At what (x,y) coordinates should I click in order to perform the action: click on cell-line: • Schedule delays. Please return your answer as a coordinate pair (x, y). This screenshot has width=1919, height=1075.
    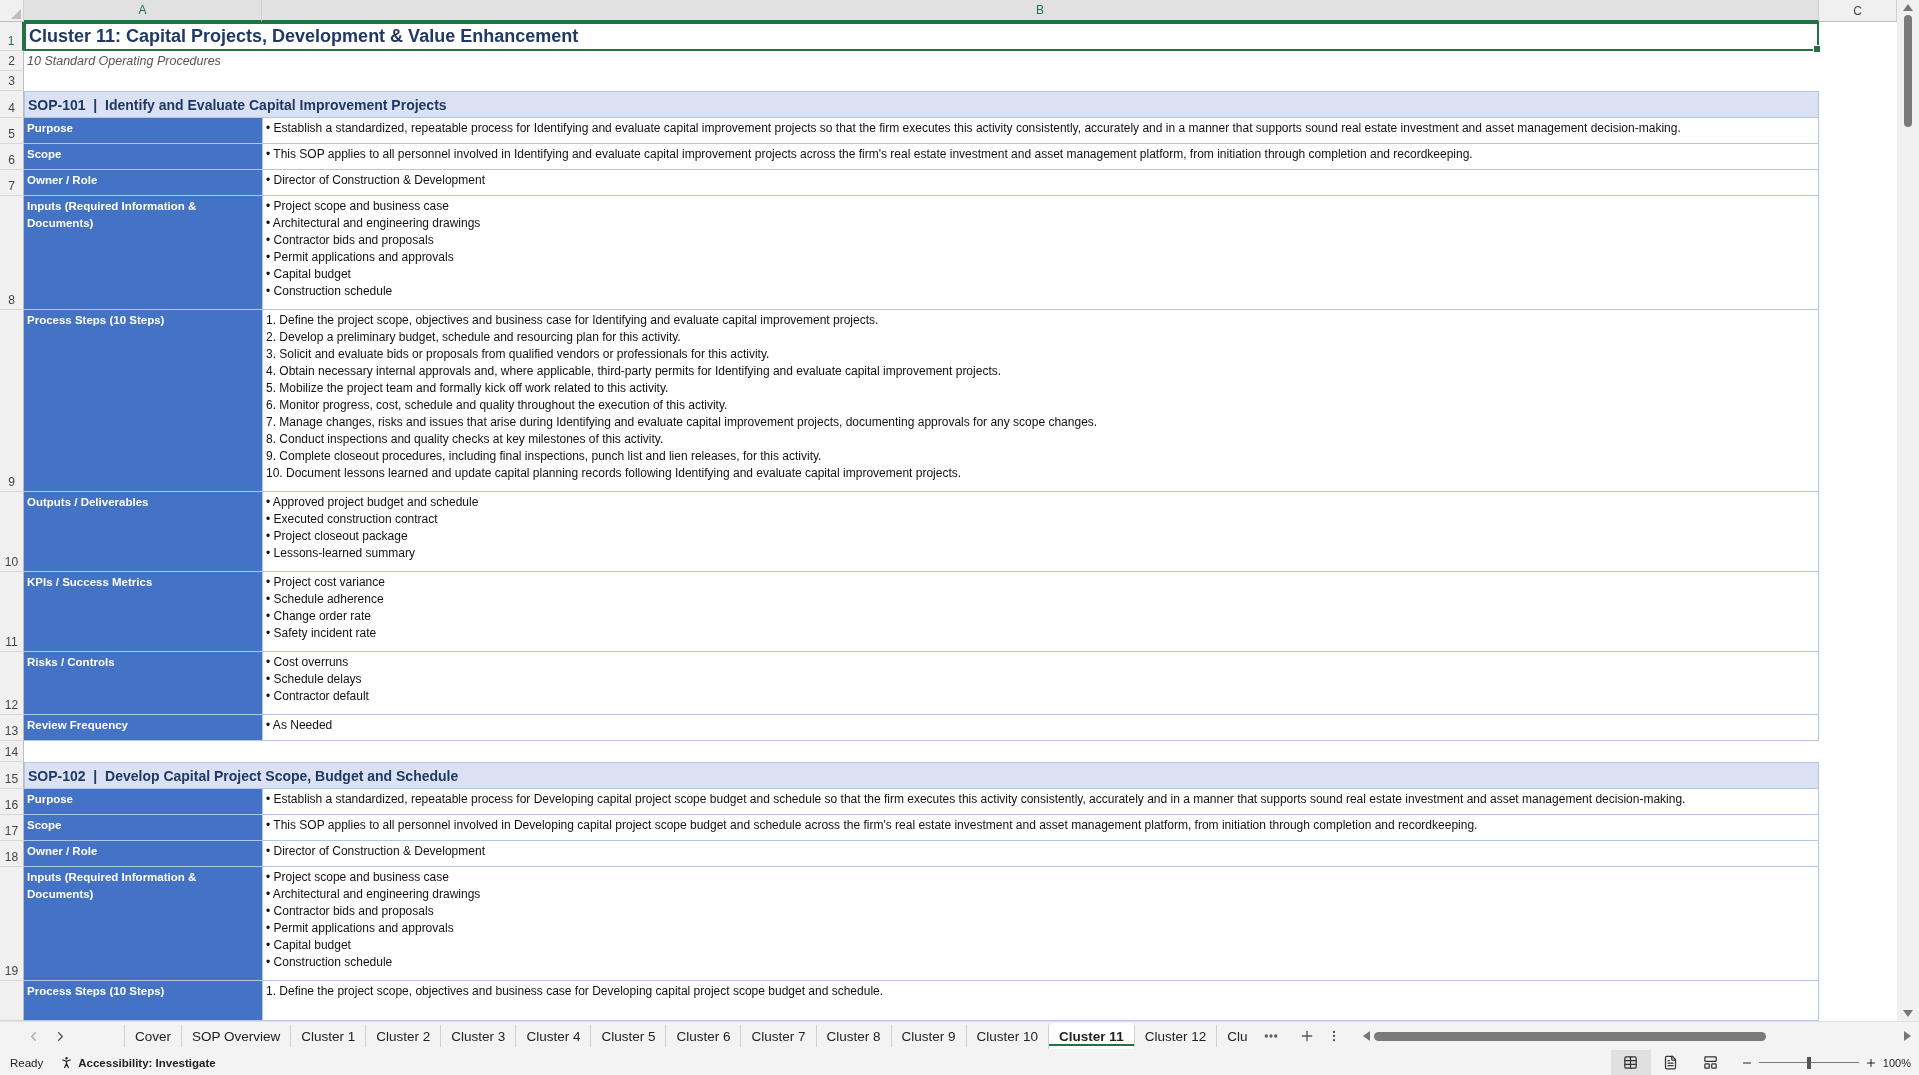
    Looking at the image, I should click on (314, 679).